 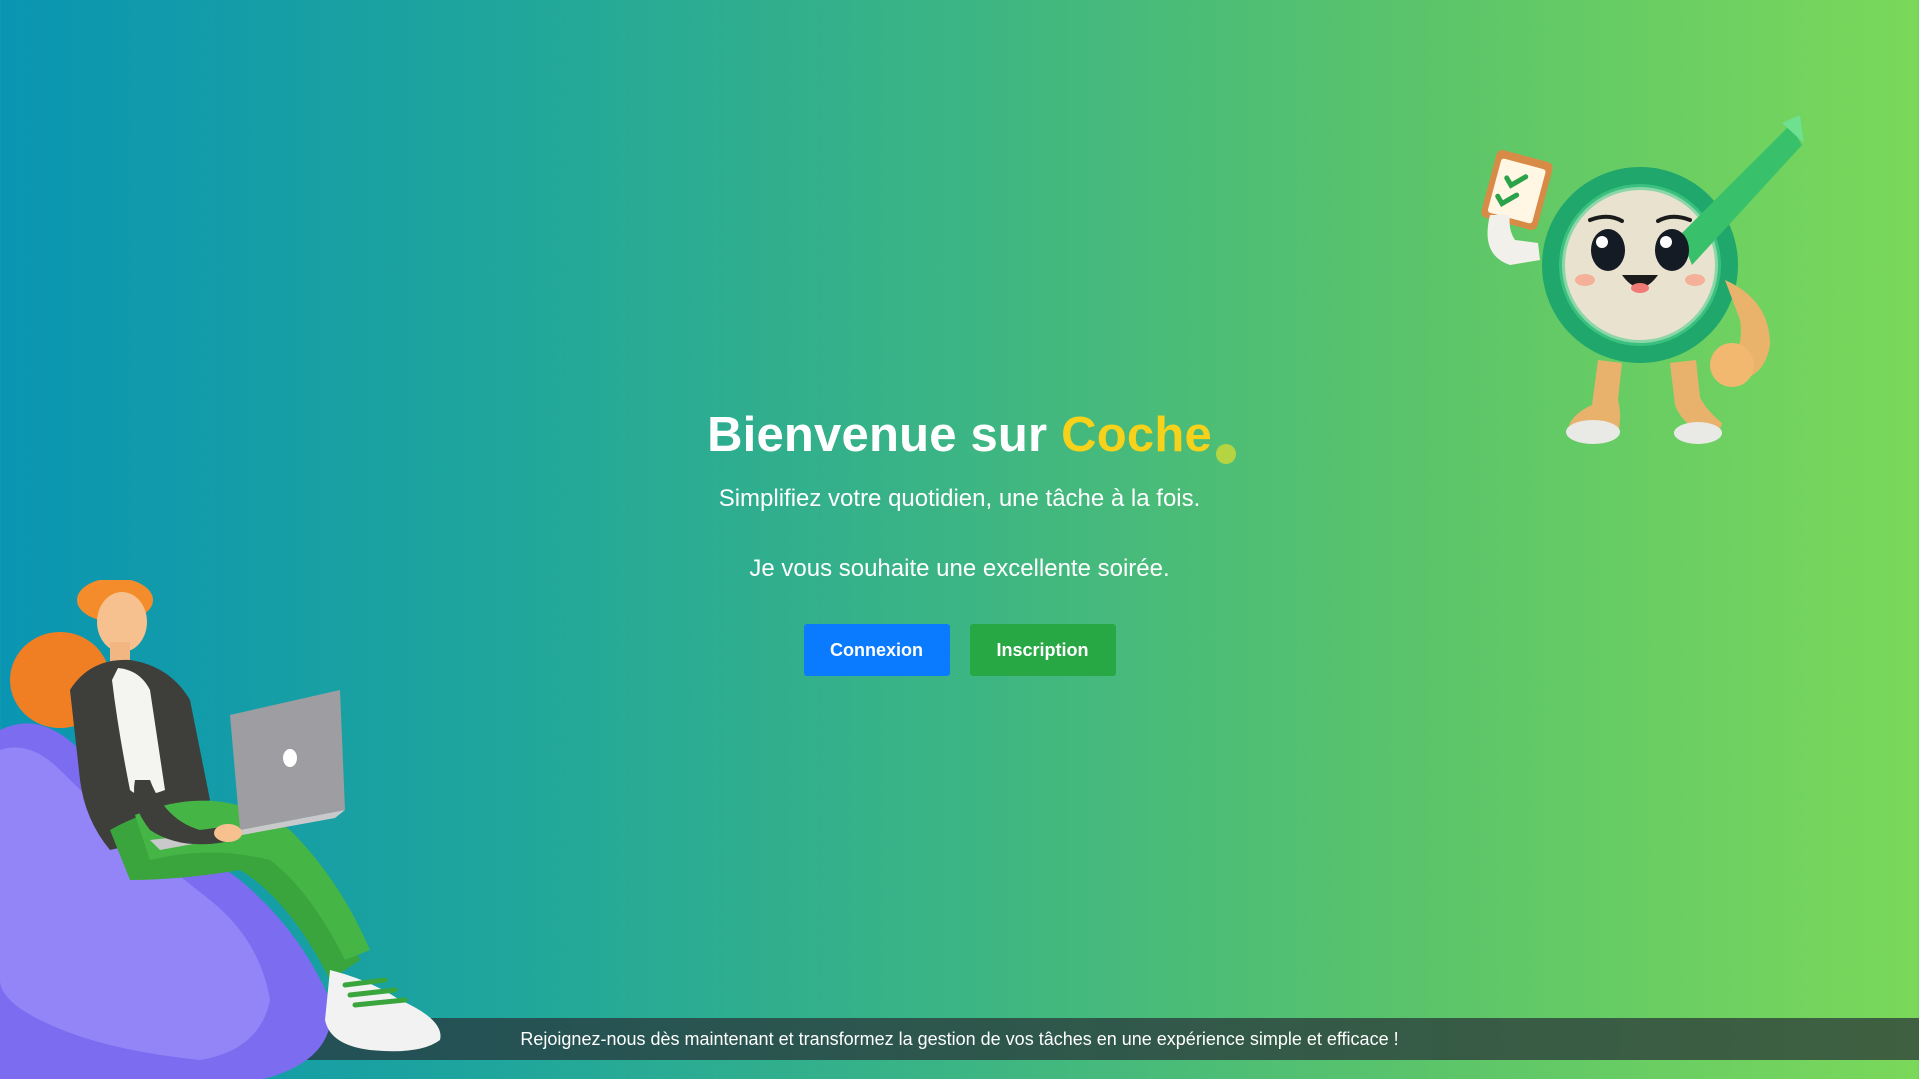 I want to click on page-title: Bienvenue sur Coche, so click(x=971, y=435).